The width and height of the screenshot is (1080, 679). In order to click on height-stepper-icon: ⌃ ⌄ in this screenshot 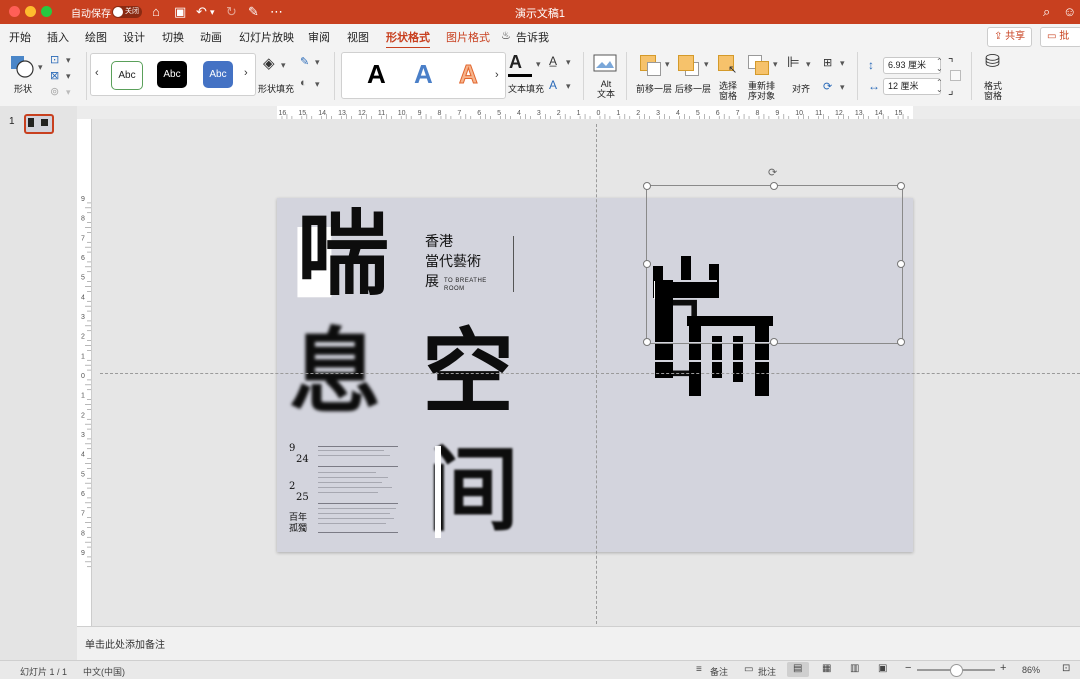, I will do `click(939, 65)`.